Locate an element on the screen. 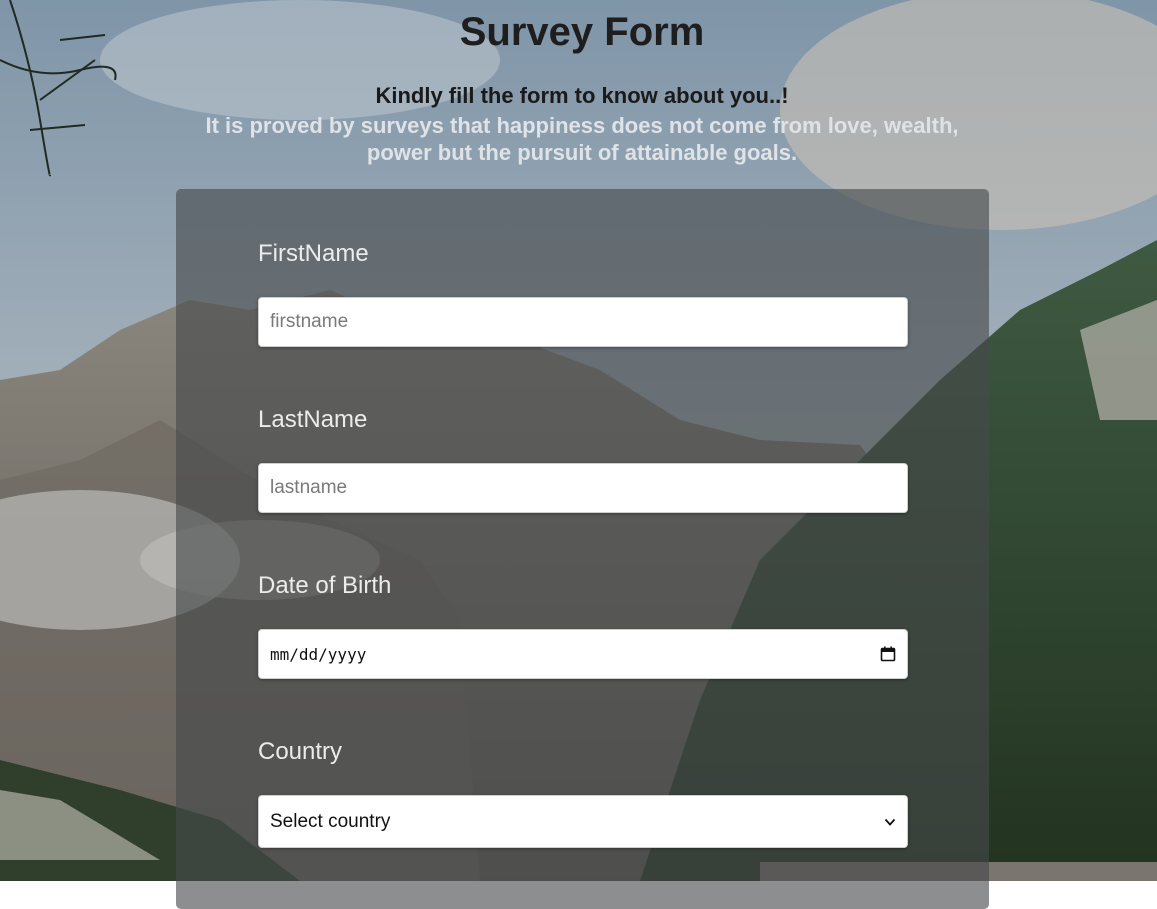 The width and height of the screenshot is (1157, 909). lastname-input is located at coordinates (583, 488).